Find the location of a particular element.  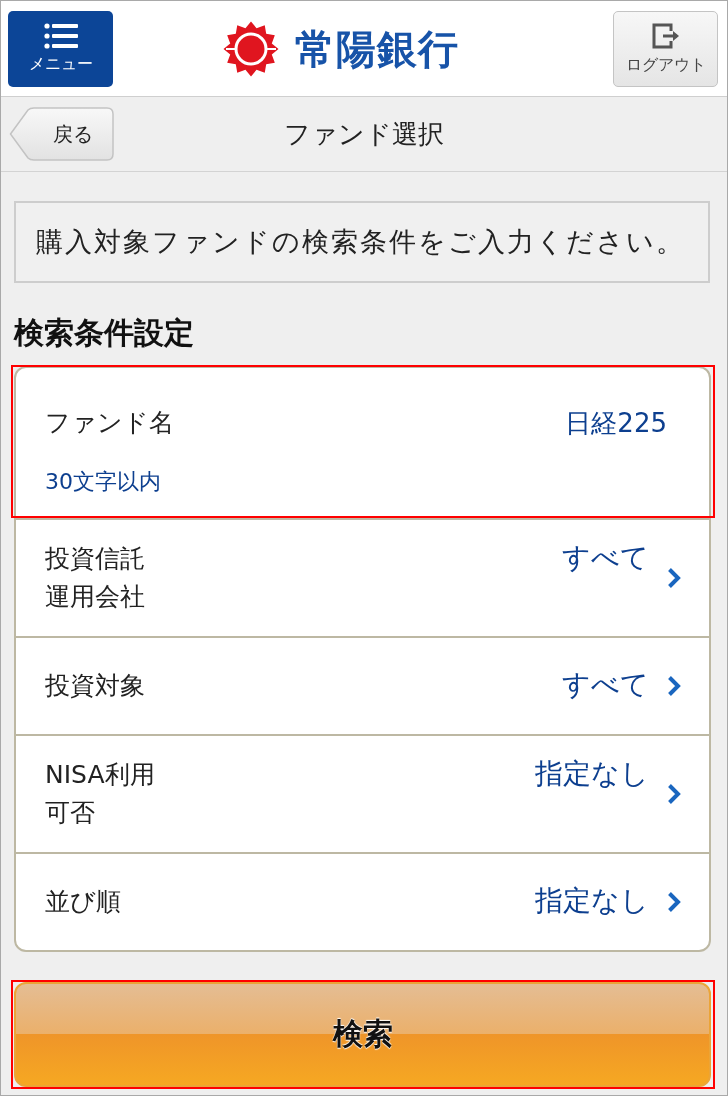

condition-label: 投資対象 is located at coordinates (95, 686).